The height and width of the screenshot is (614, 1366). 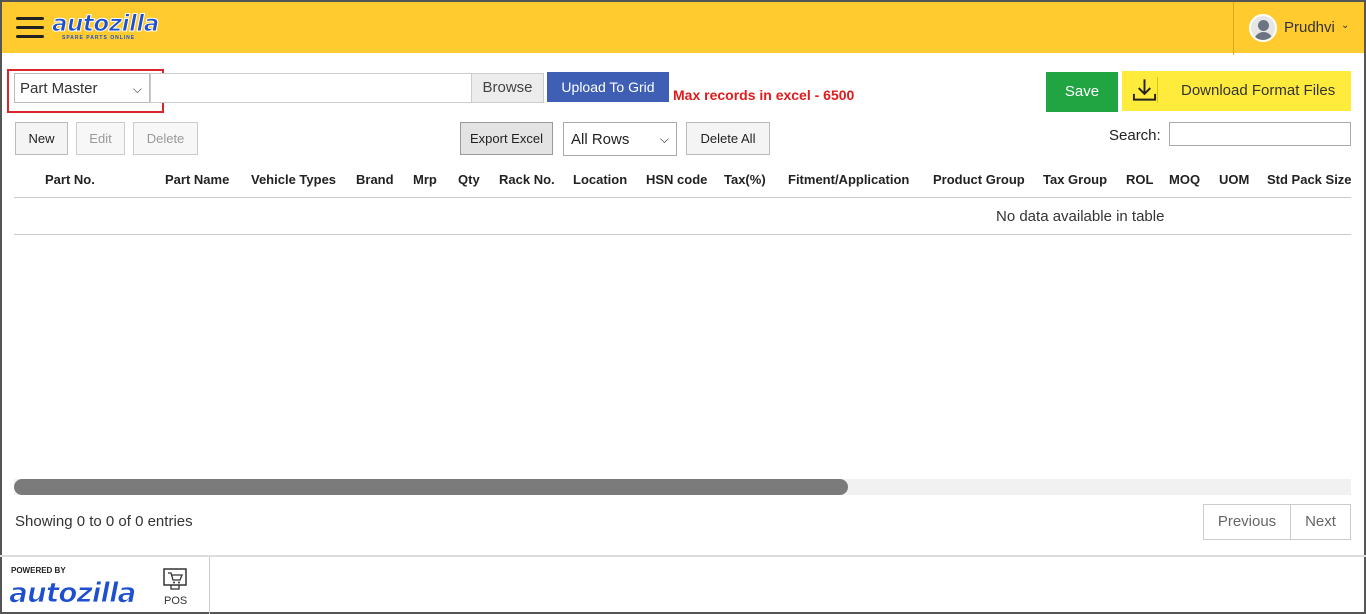 I want to click on column-header: Fitment/Application, so click(x=848, y=179).